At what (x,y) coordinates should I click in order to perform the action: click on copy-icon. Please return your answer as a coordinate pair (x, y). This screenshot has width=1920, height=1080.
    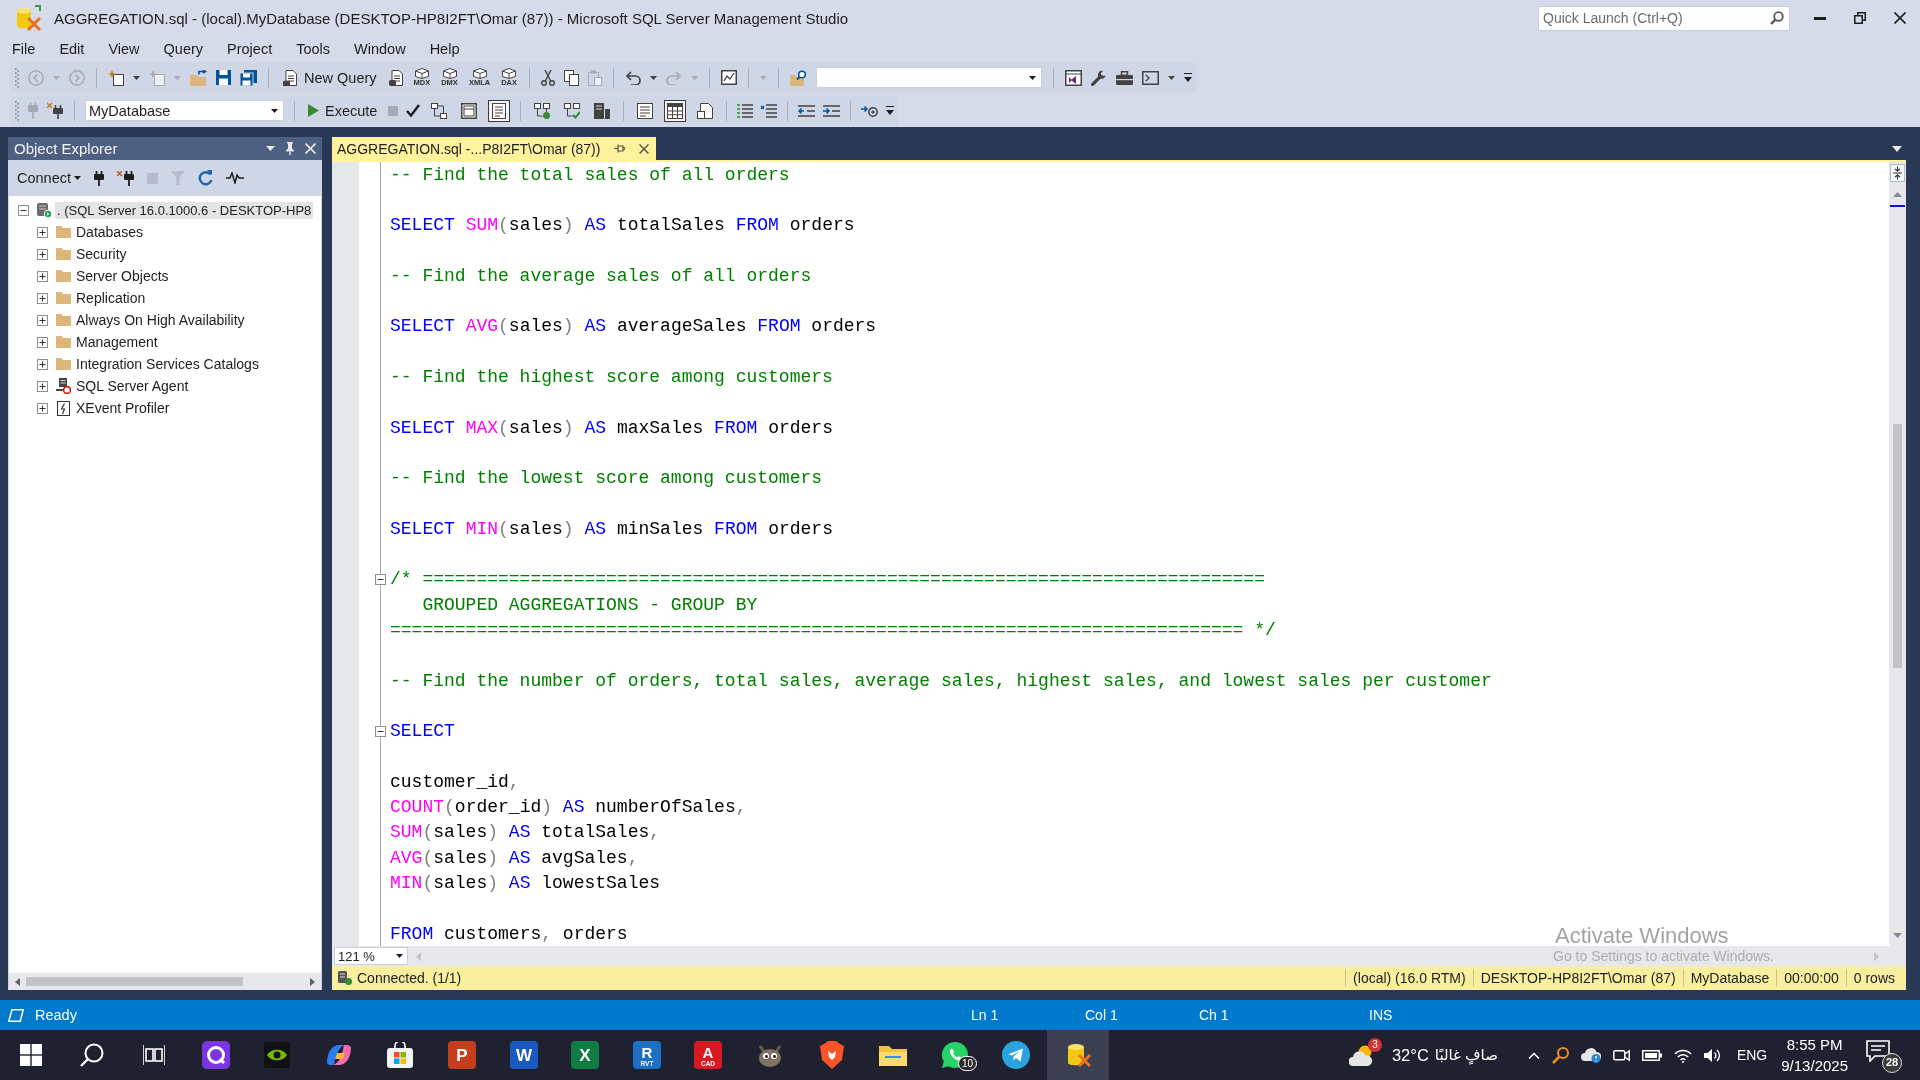
    Looking at the image, I should click on (571, 77).